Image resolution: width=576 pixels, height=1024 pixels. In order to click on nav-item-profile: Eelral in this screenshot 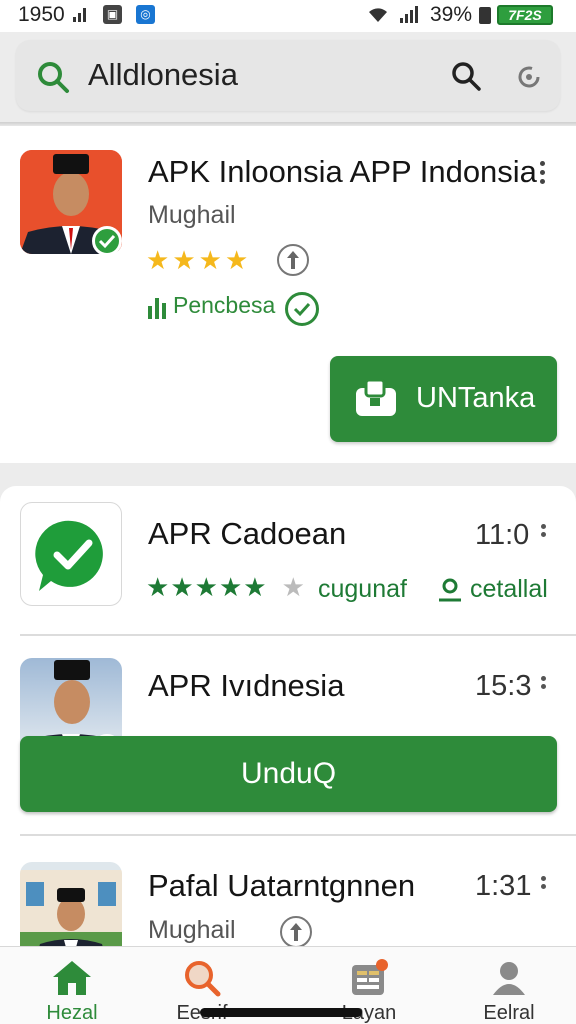, I will do `click(506, 985)`.